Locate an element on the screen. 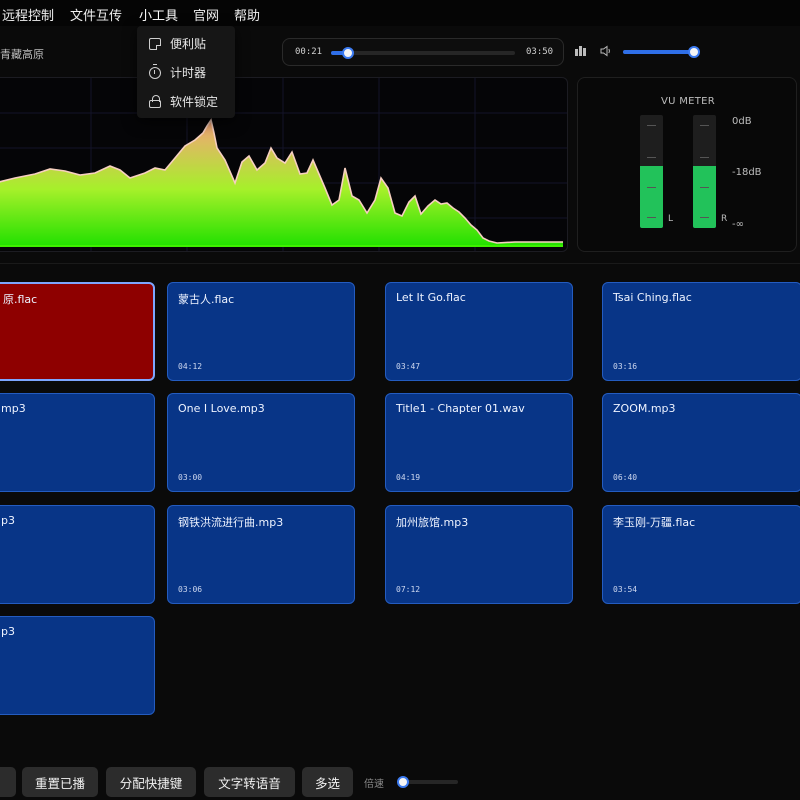  vu-level-right is located at coordinates (704, 196).